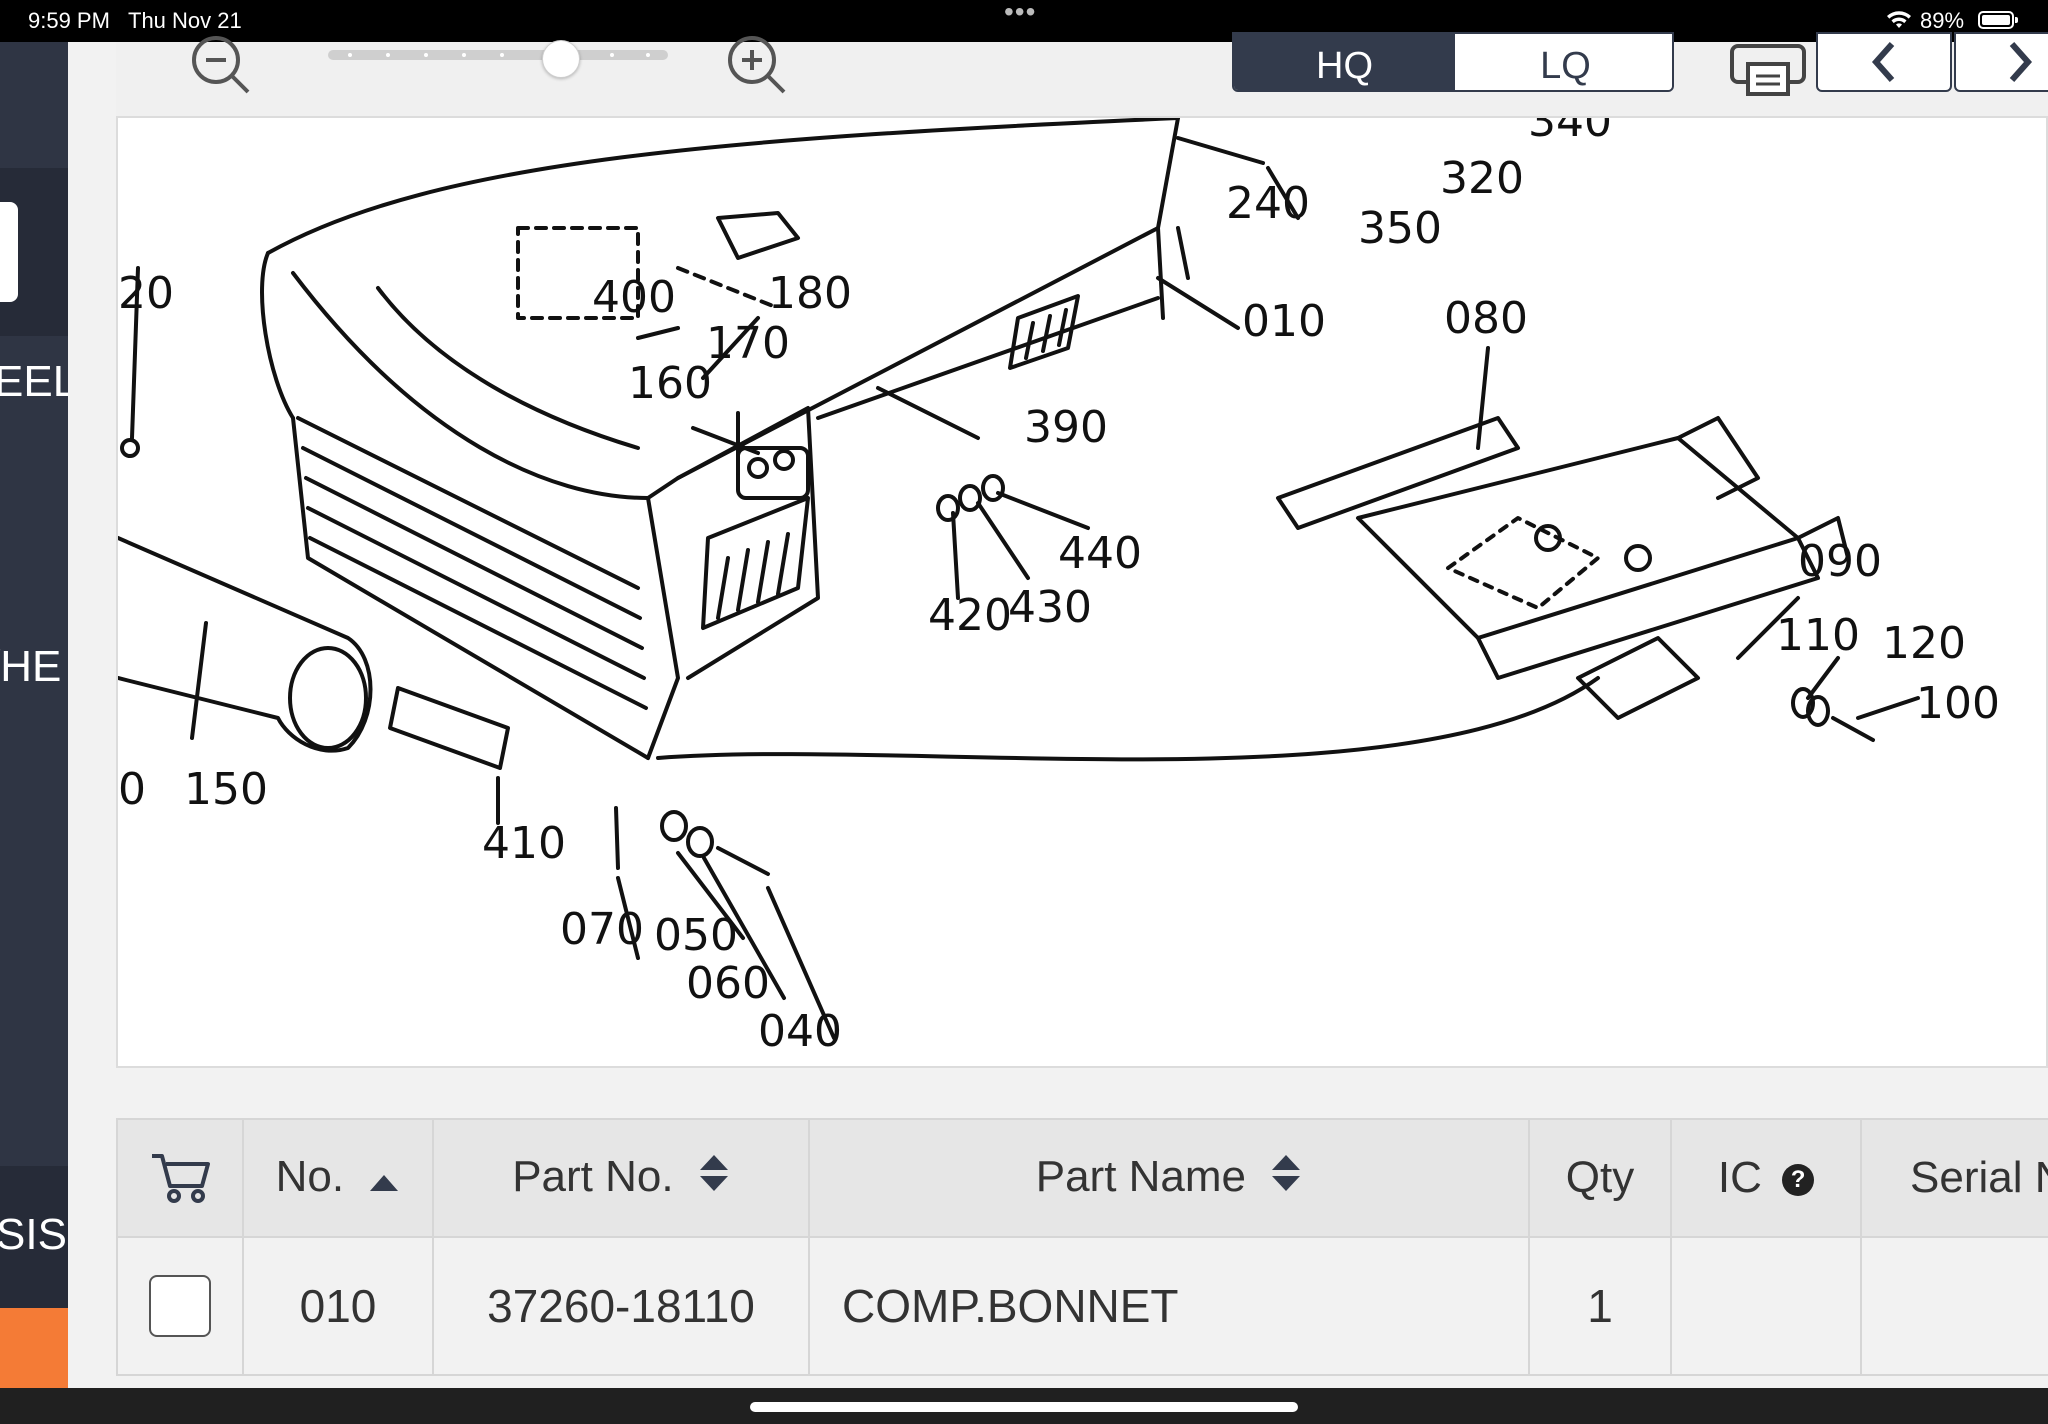 The height and width of the screenshot is (1424, 2048). I want to click on callout: 350, so click(1400, 228).